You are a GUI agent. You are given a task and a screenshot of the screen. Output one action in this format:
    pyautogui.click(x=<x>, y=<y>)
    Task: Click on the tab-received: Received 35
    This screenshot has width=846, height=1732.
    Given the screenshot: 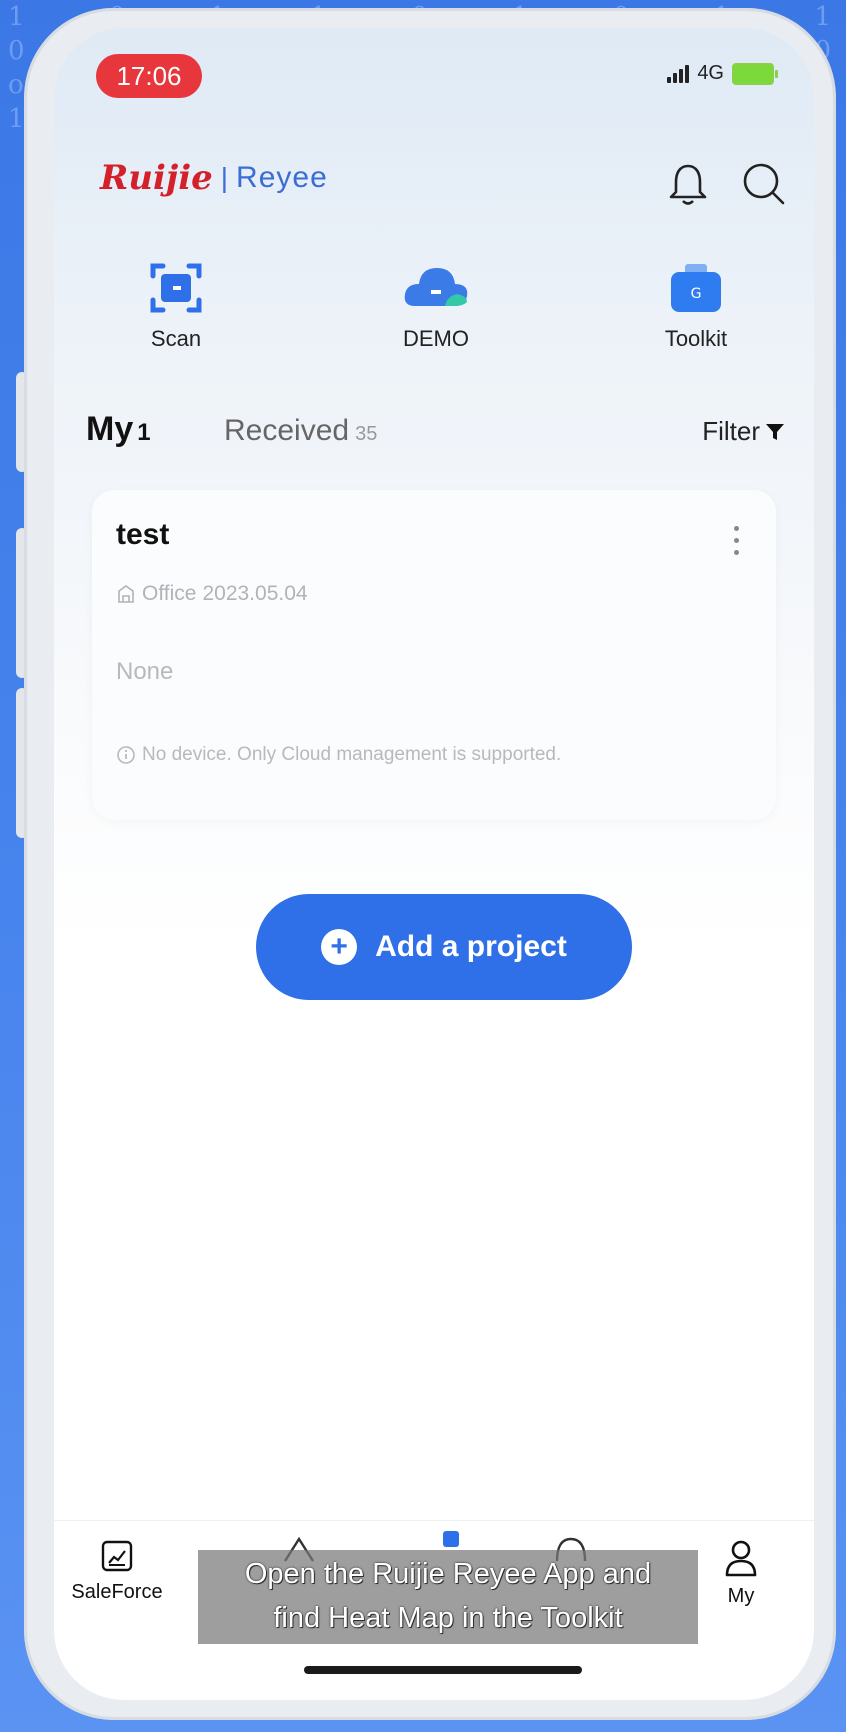 What is the action you would take?
    pyautogui.click(x=300, y=431)
    